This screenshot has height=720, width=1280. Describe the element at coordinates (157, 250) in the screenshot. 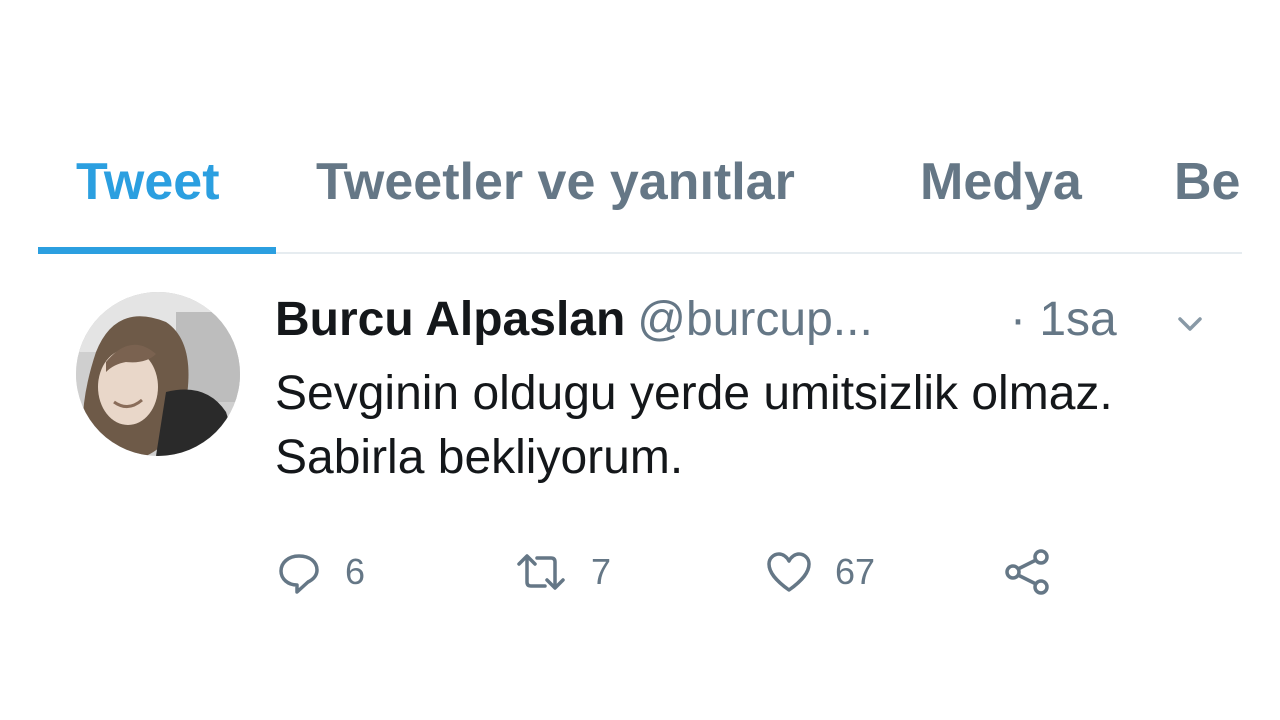

I see `active-tab-indicator` at that location.